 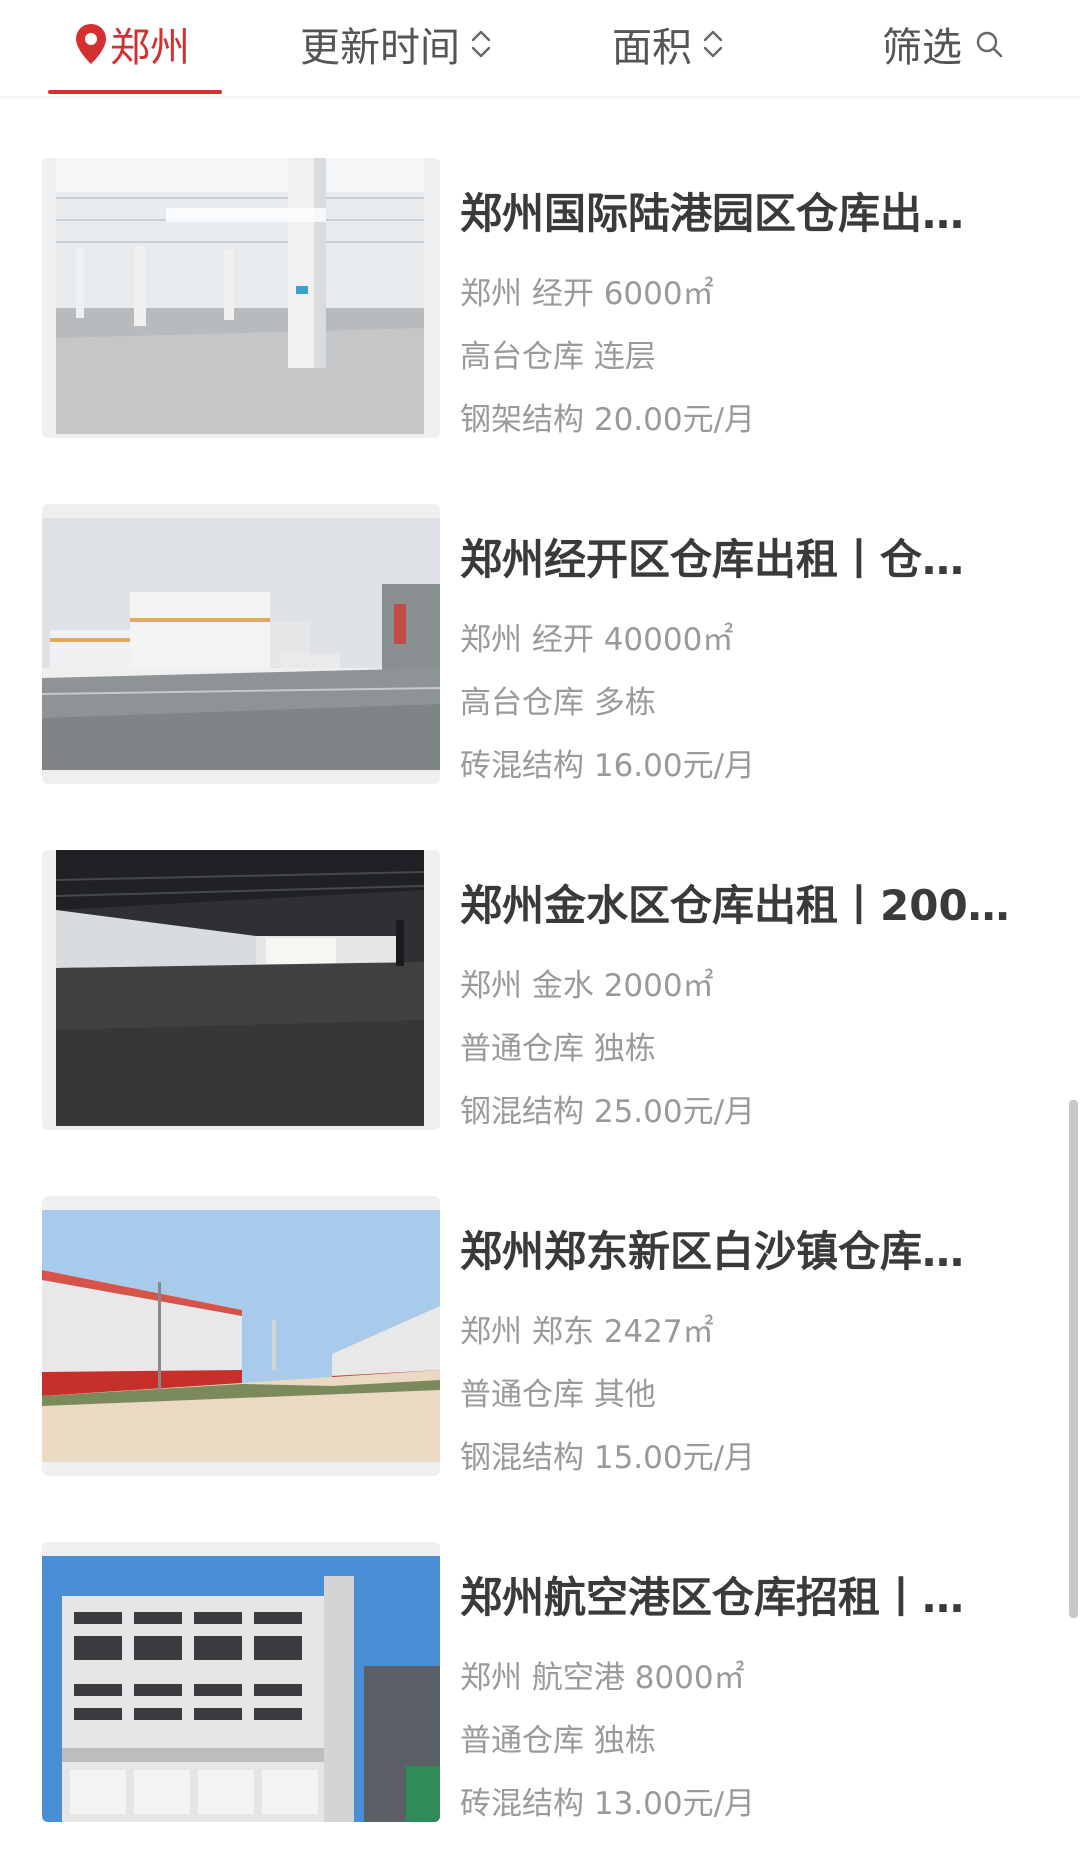 I want to click on warehouse-complex-image, so click(x=241, y=644).